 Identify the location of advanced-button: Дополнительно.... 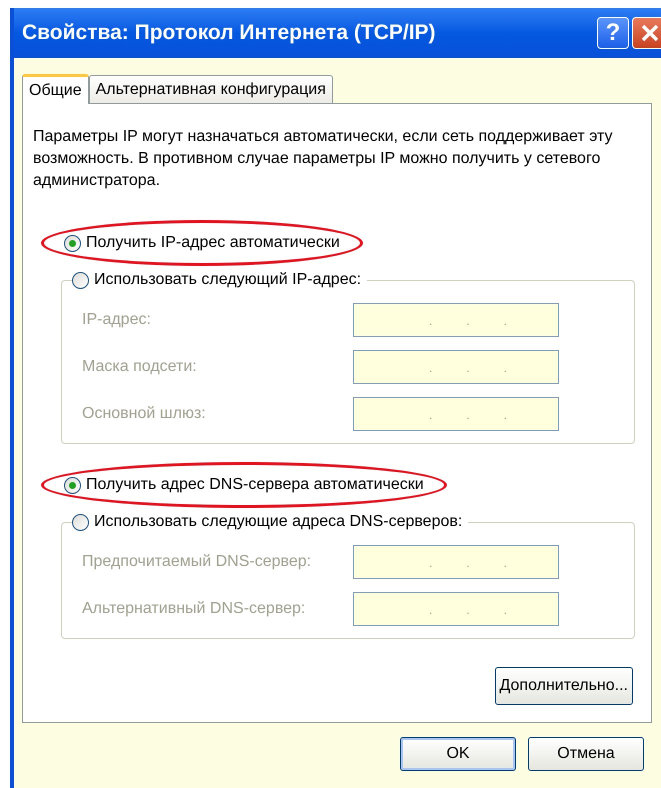
(563, 686).